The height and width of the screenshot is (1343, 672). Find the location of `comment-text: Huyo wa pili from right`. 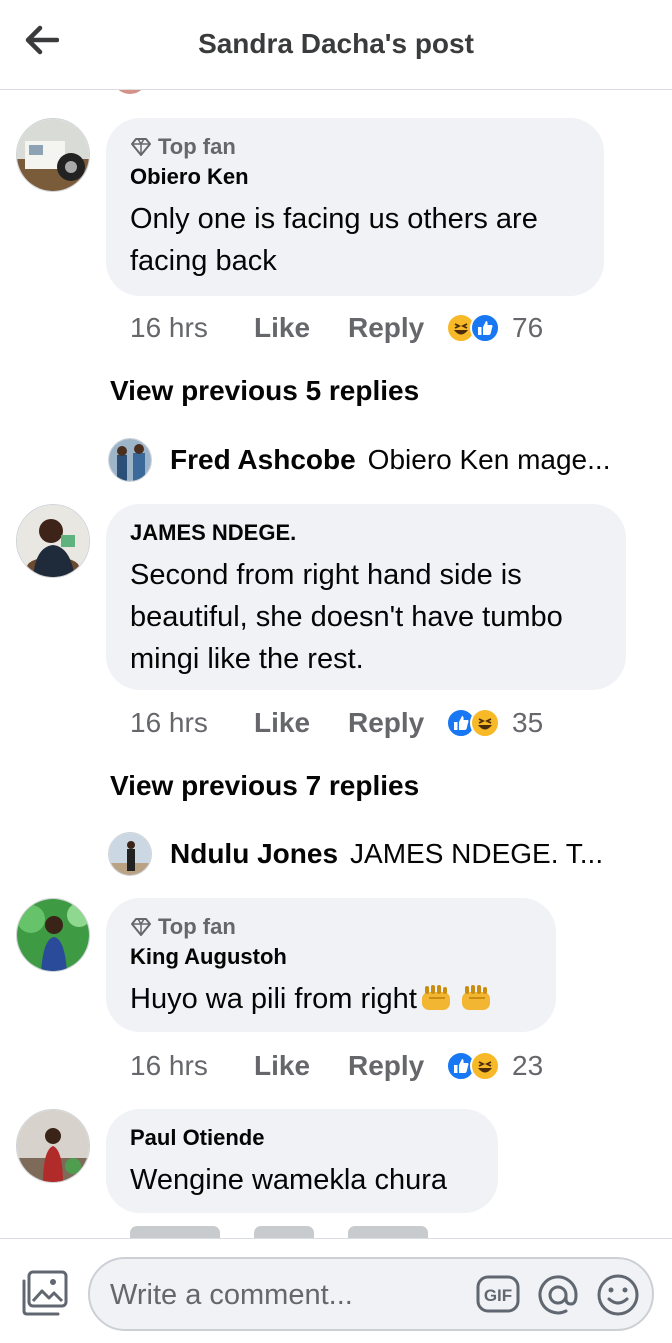

comment-text: Huyo wa pili from right is located at coordinates (331, 999).